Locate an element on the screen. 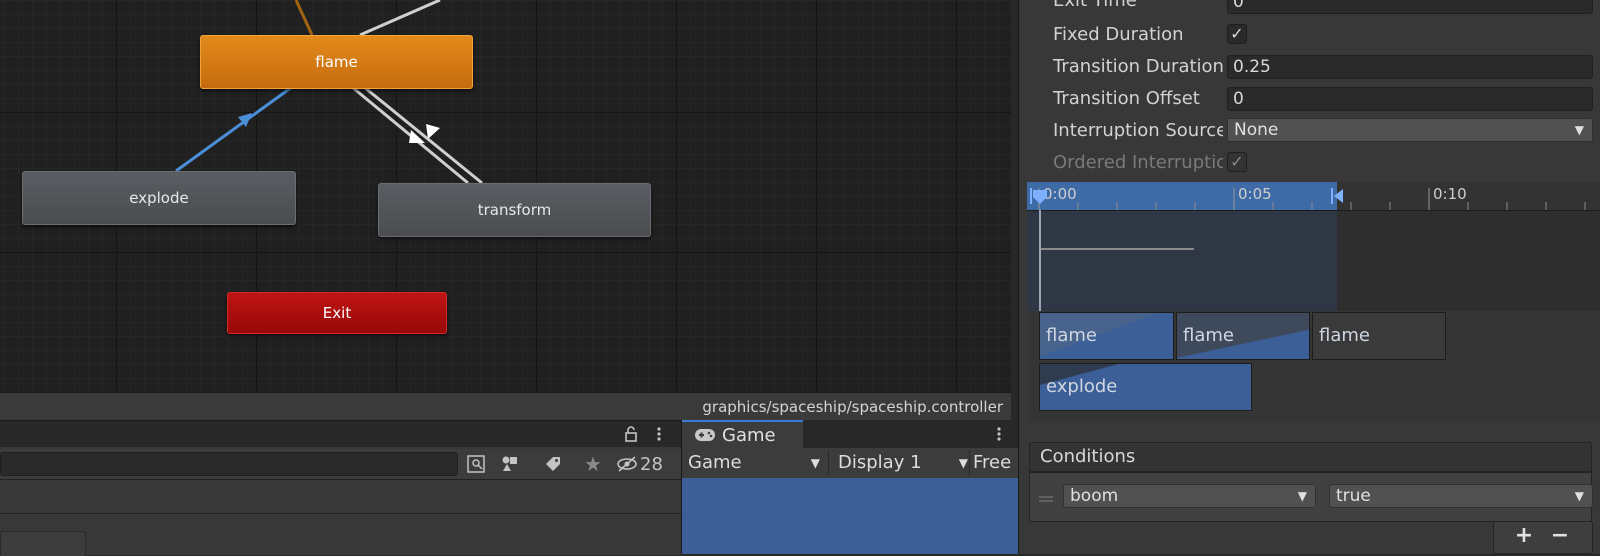 This screenshot has height=556, width=1600. hidden-count: 28 is located at coordinates (651, 464).